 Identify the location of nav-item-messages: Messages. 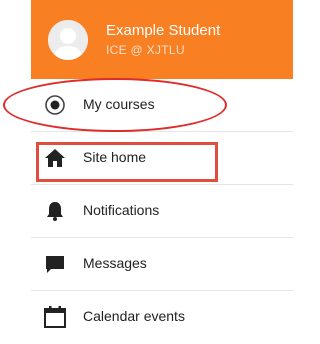
(162, 264).